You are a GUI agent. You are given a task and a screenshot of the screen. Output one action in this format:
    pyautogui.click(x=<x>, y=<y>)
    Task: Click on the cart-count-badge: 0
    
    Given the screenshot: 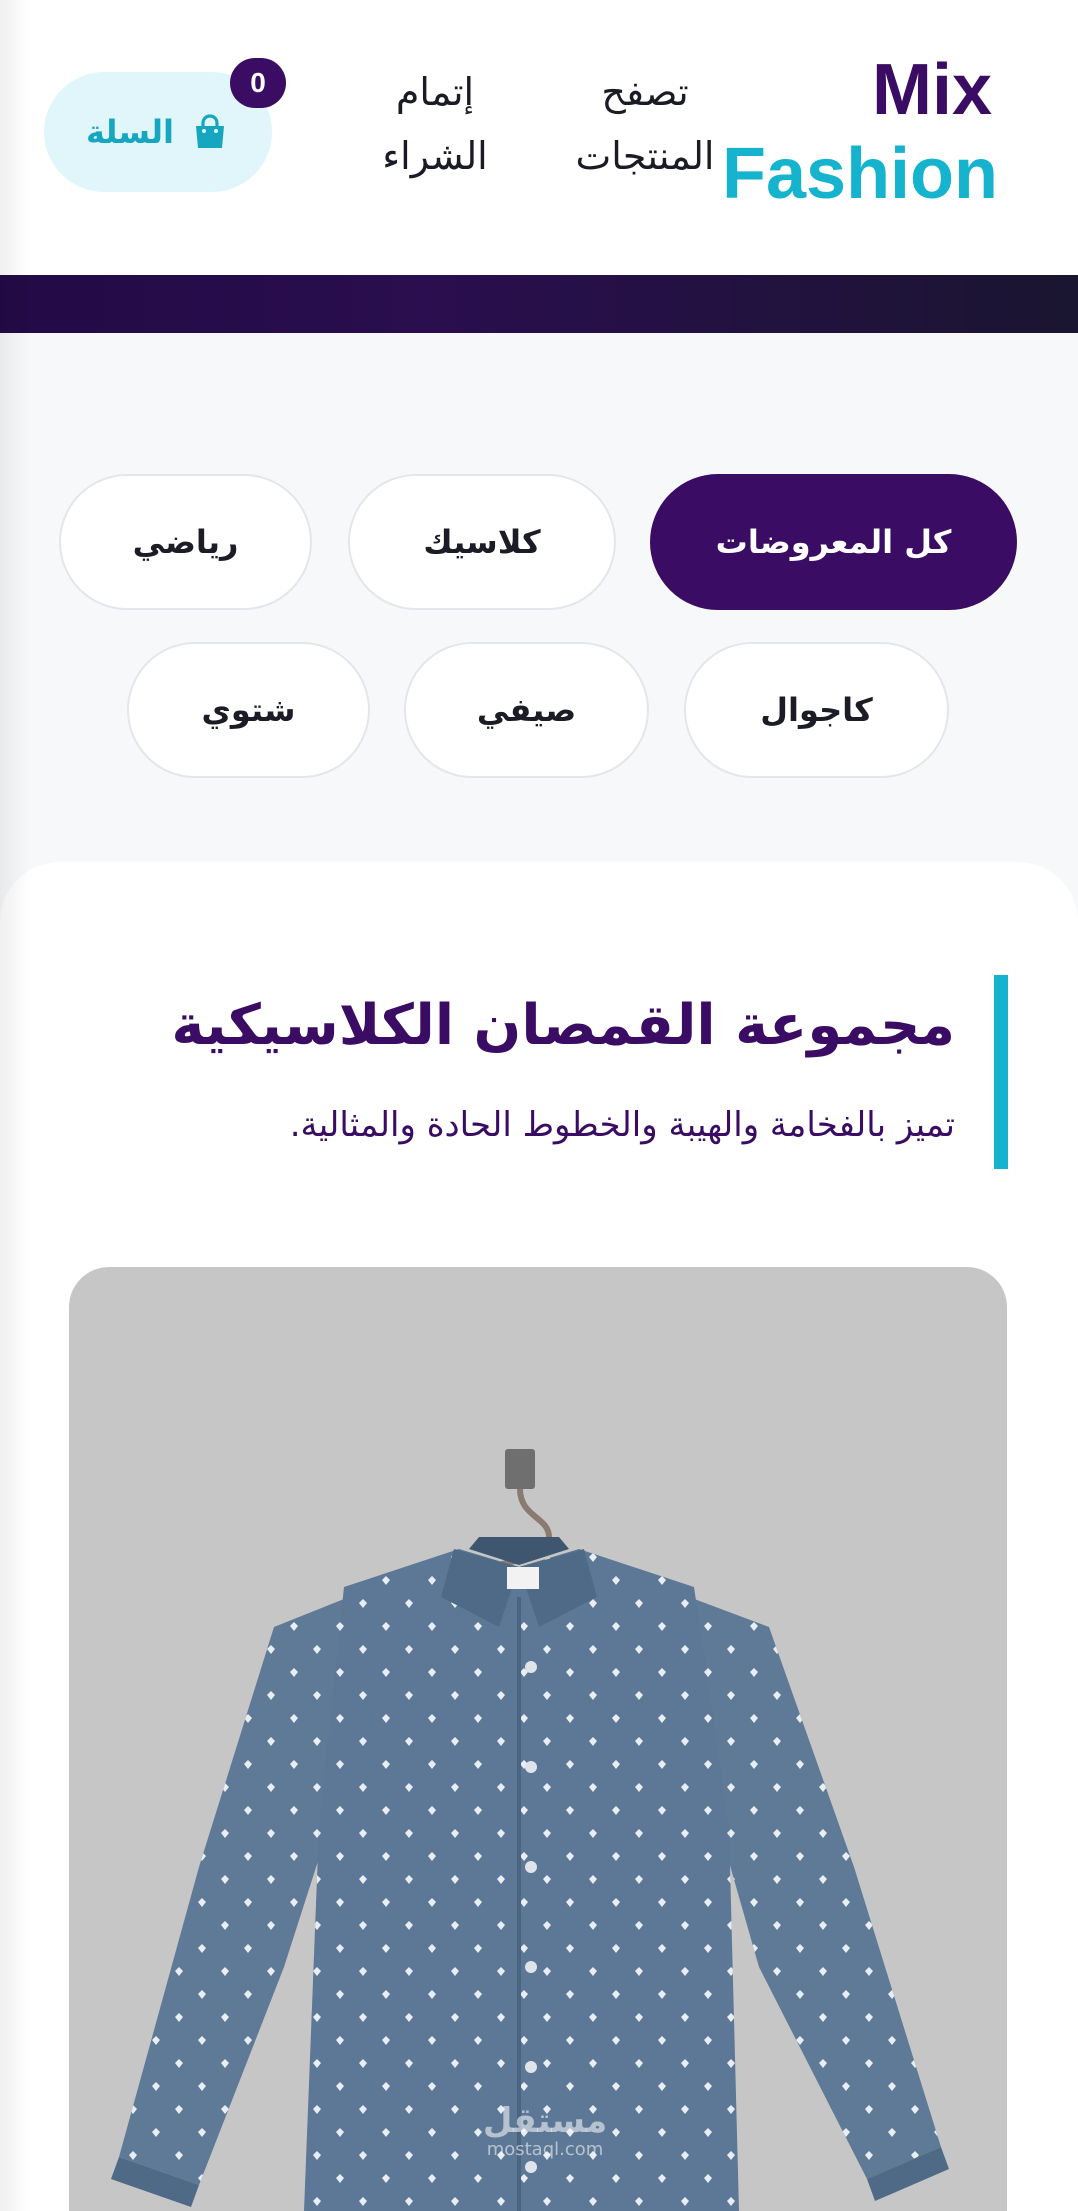 What is the action you would take?
    pyautogui.click(x=258, y=83)
    